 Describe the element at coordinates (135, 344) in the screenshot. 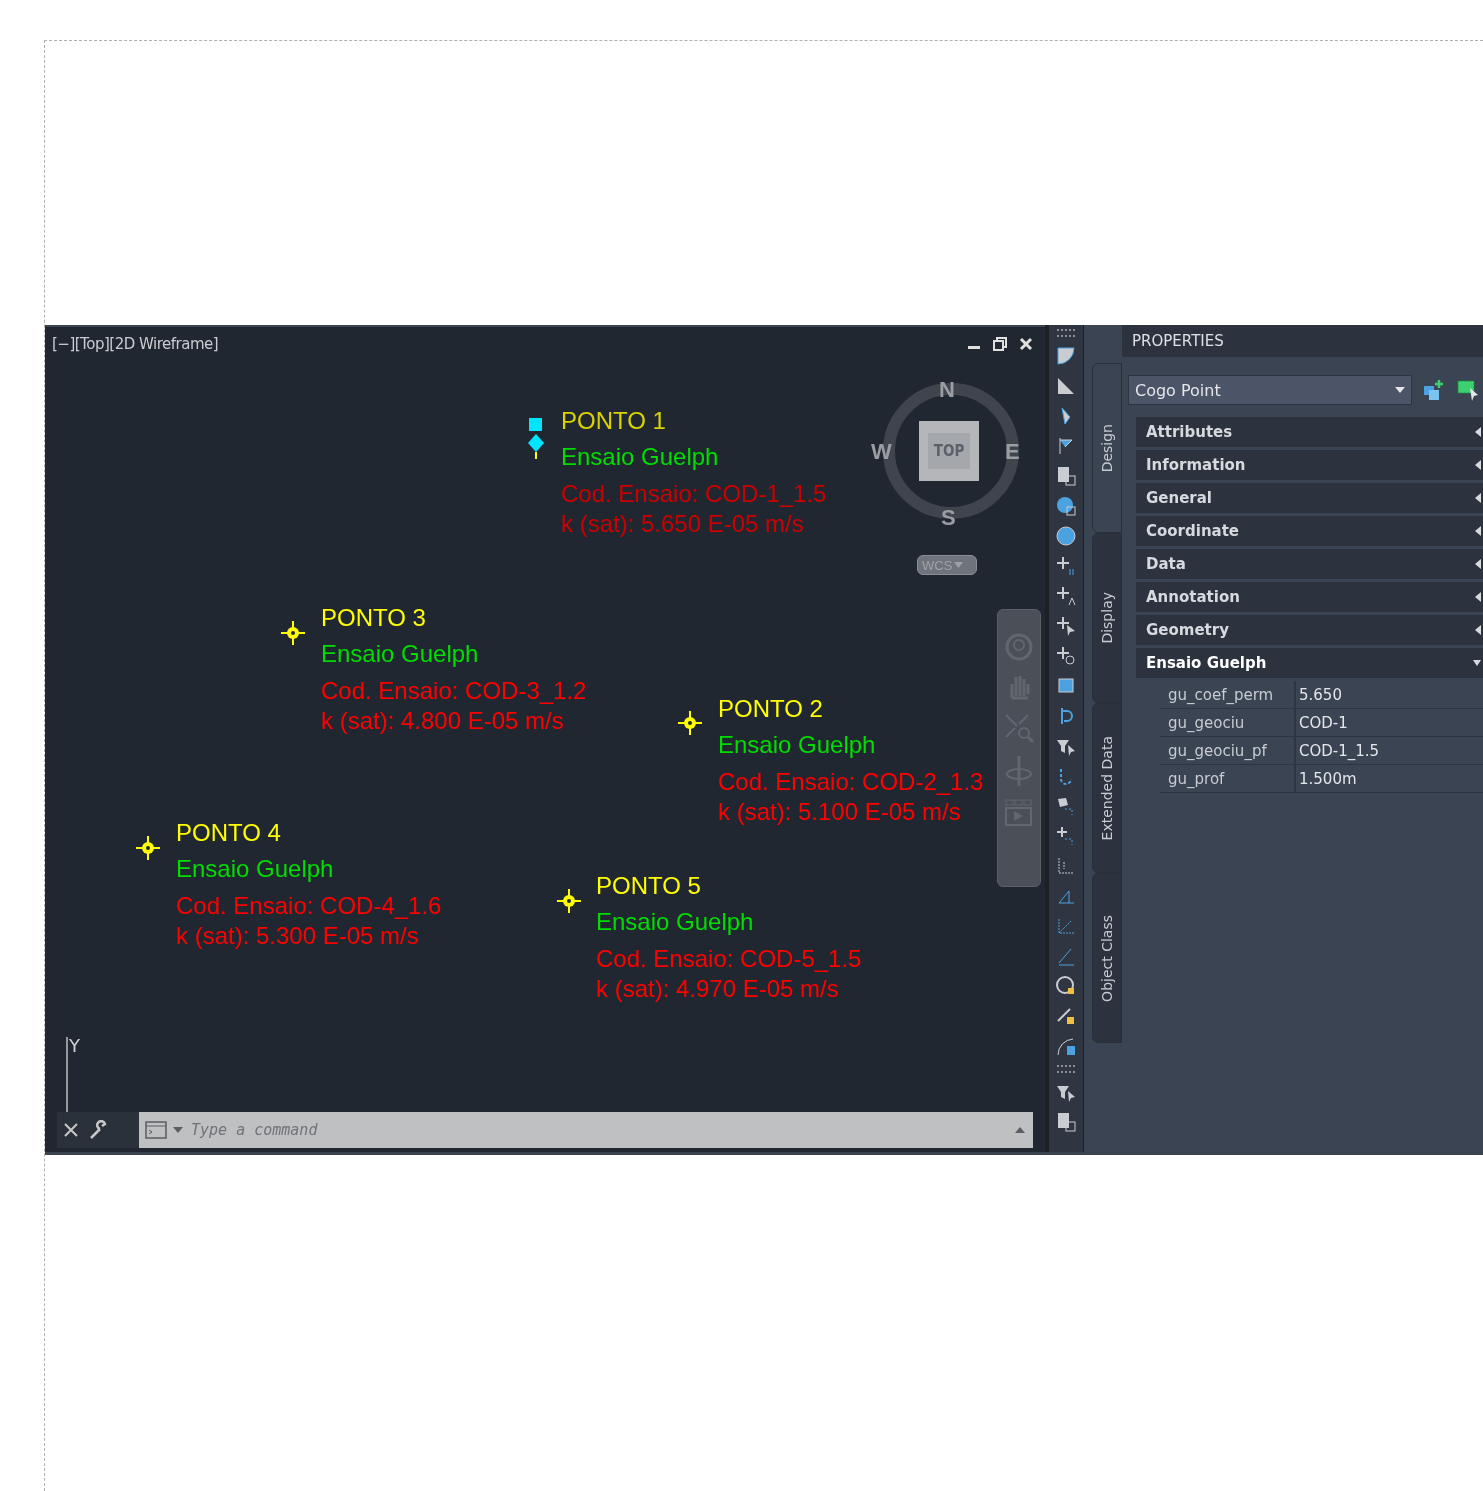

I see `viewport-label: [−][Top][2D Wireframe]` at that location.